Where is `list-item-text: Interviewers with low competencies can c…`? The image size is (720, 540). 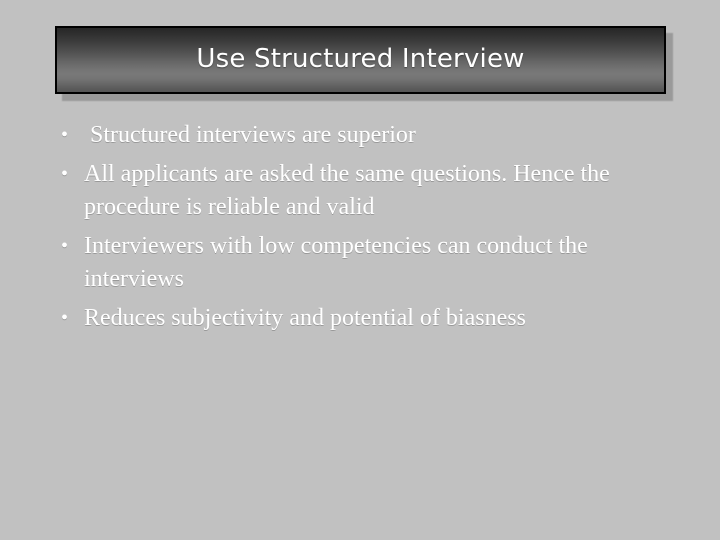
list-item-text: Interviewers with low competencies can c… is located at coordinates (339, 262).